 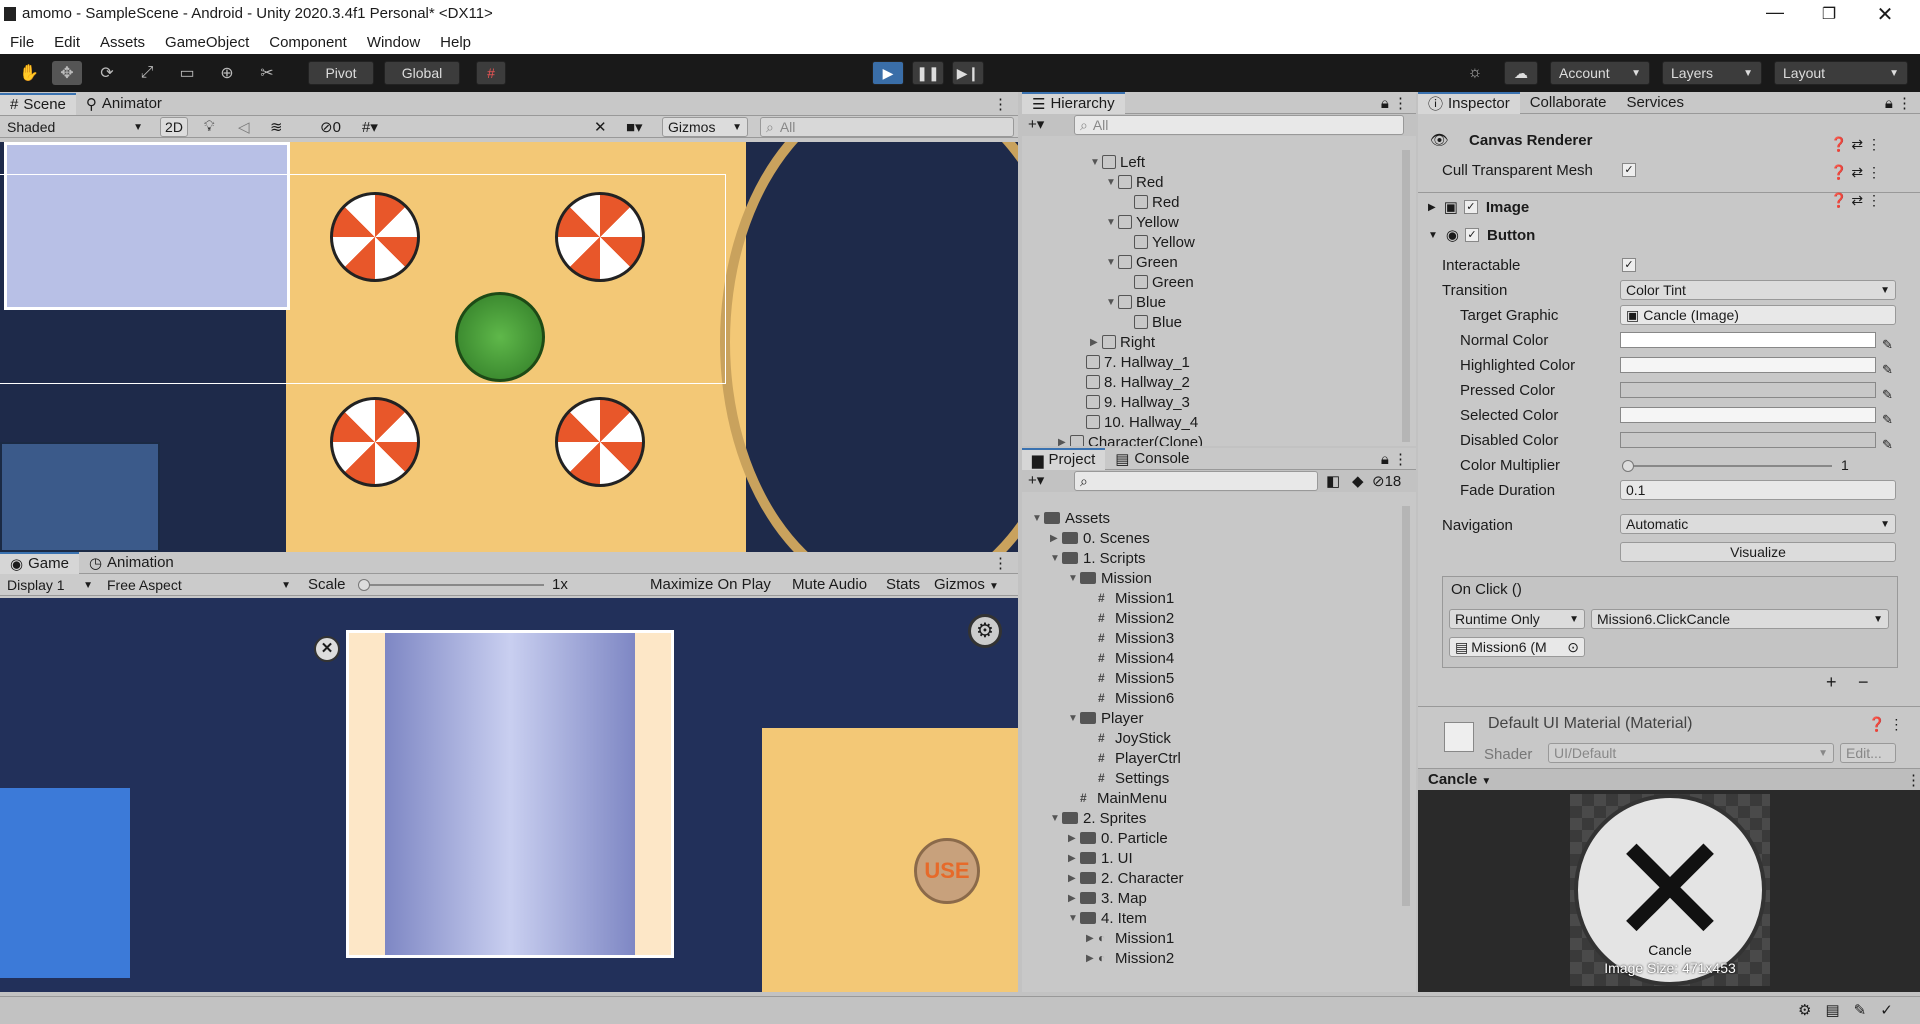 I want to click on cull-checkbox: ✓, so click(x=1629, y=170).